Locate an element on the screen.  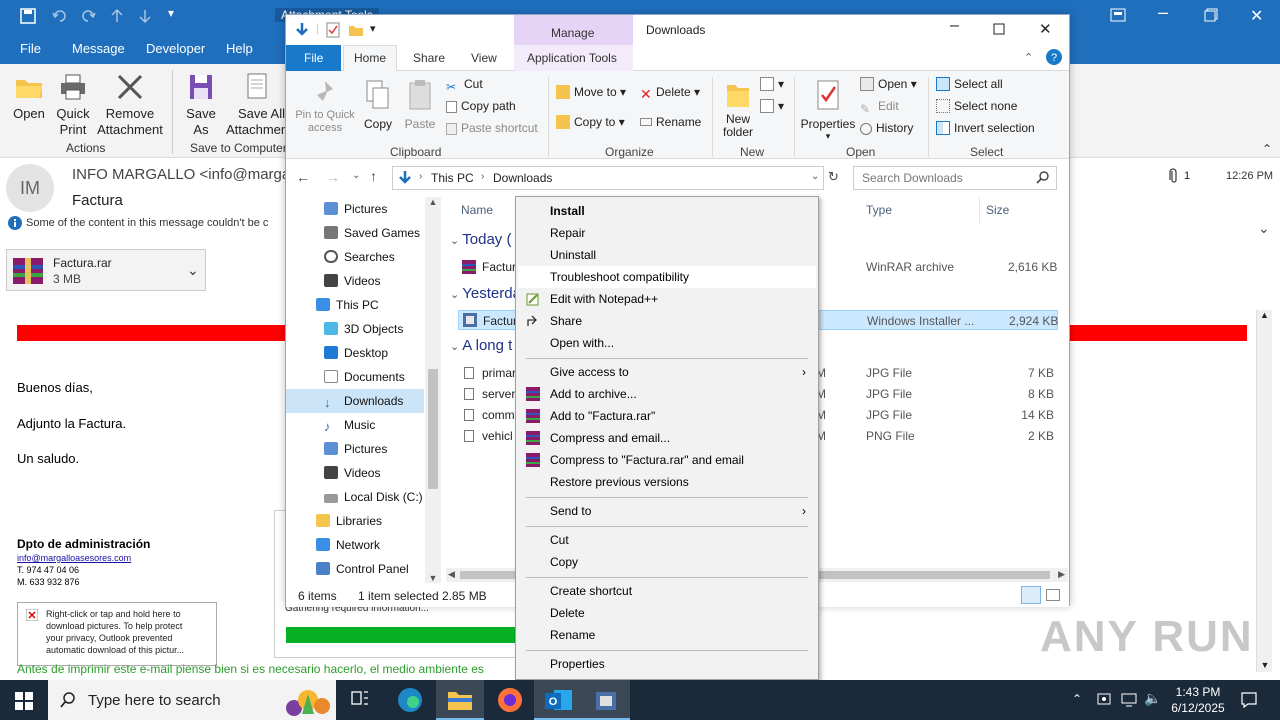
tray-overflow-icon: ⌃ is located at coordinates (1077, 699).